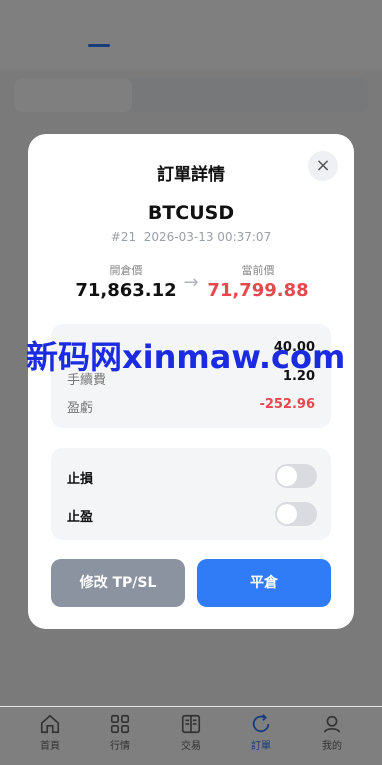  What do you see at coordinates (120, 746) in the screenshot?
I see `nav-label: 行情` at bounding box center [120, 746].